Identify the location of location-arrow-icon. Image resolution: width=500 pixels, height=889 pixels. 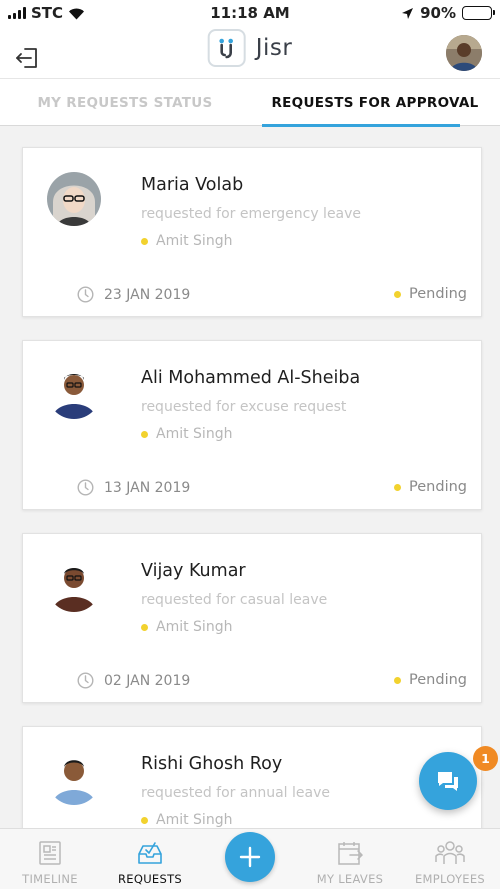
(408, 13).